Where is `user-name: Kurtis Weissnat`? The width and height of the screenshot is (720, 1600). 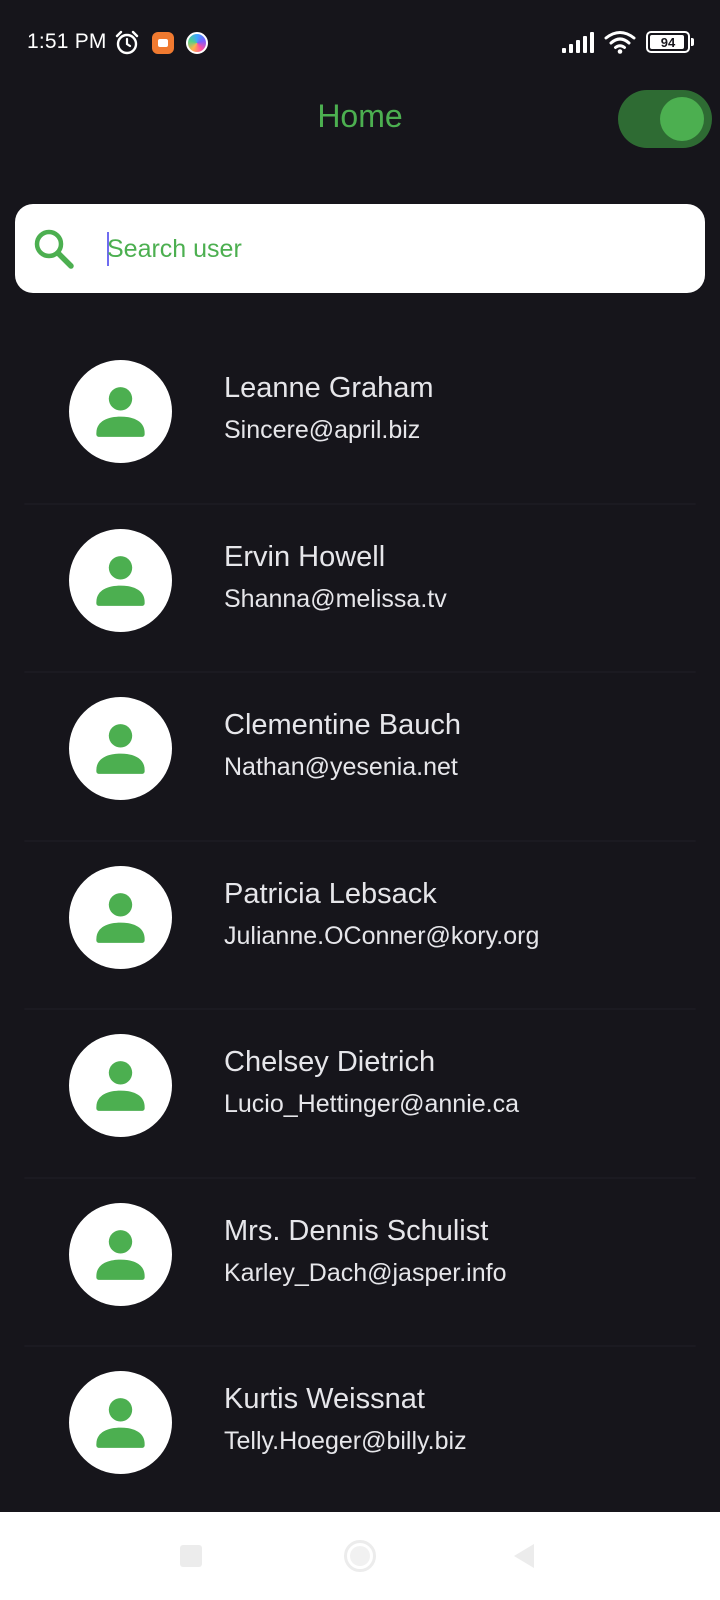 user-name: Kurtis Weissnat is located at coordinates (324, 1399).